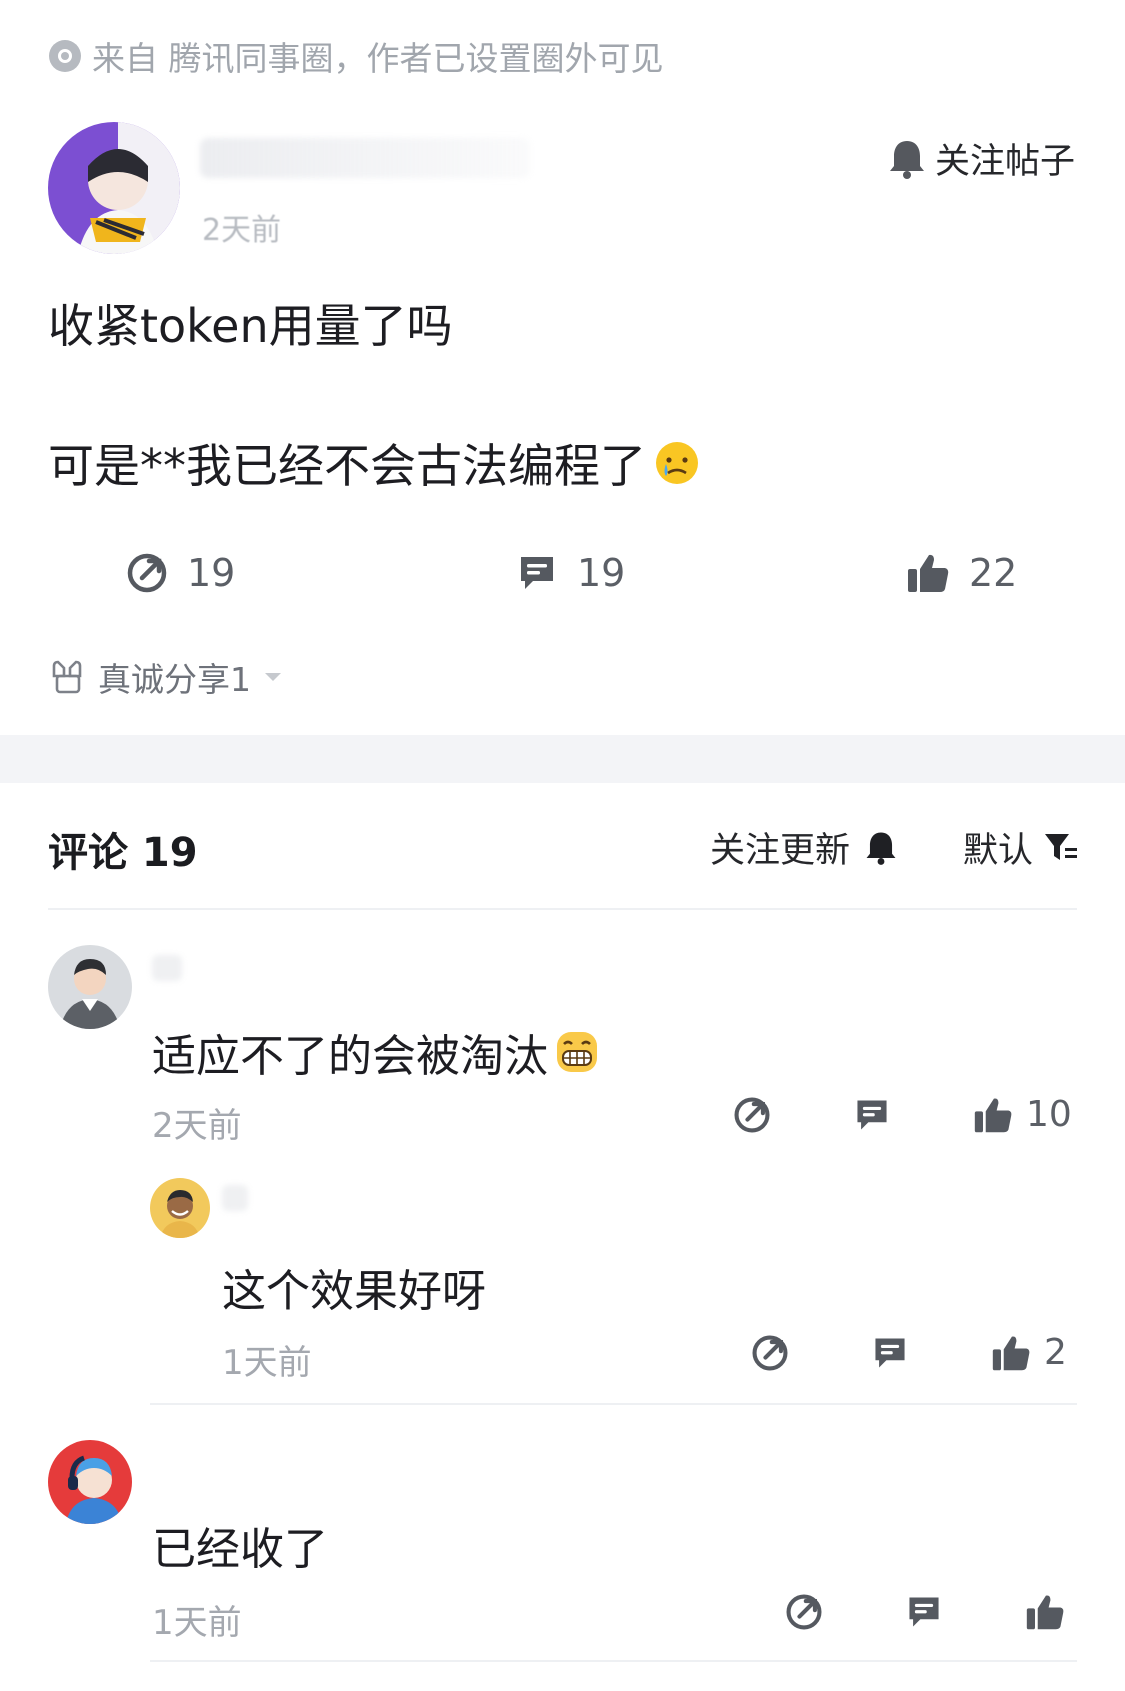  Describe the element at coordinates (1049, 1114) in the screenshot. I see `comment-like-count: 10` at that location.